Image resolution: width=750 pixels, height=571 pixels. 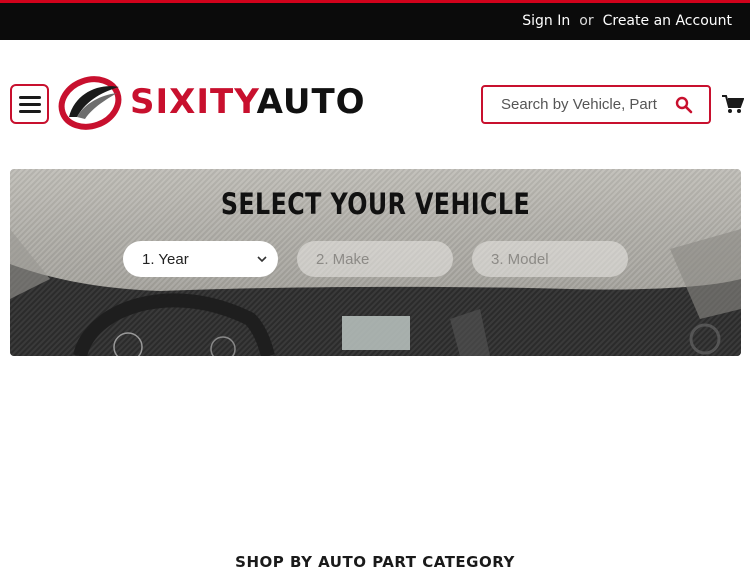 What do you see at coordinates (165, 259) in the screenshot?
I see `year-select-value: 1. Year` at bounding box center [165, 259].